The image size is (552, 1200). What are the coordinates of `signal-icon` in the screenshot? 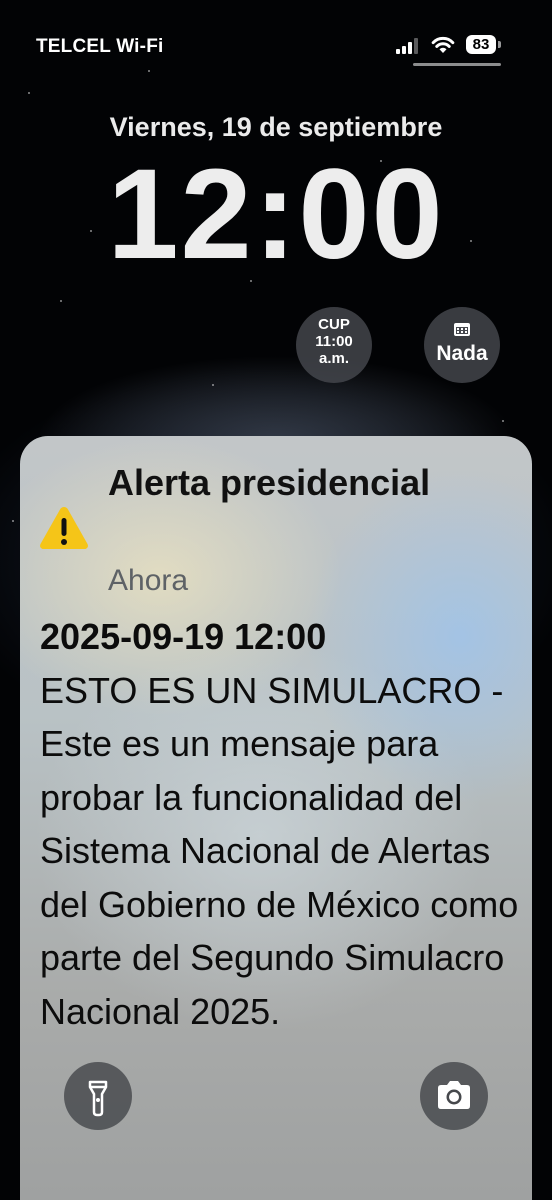 It's located at (409, 46).